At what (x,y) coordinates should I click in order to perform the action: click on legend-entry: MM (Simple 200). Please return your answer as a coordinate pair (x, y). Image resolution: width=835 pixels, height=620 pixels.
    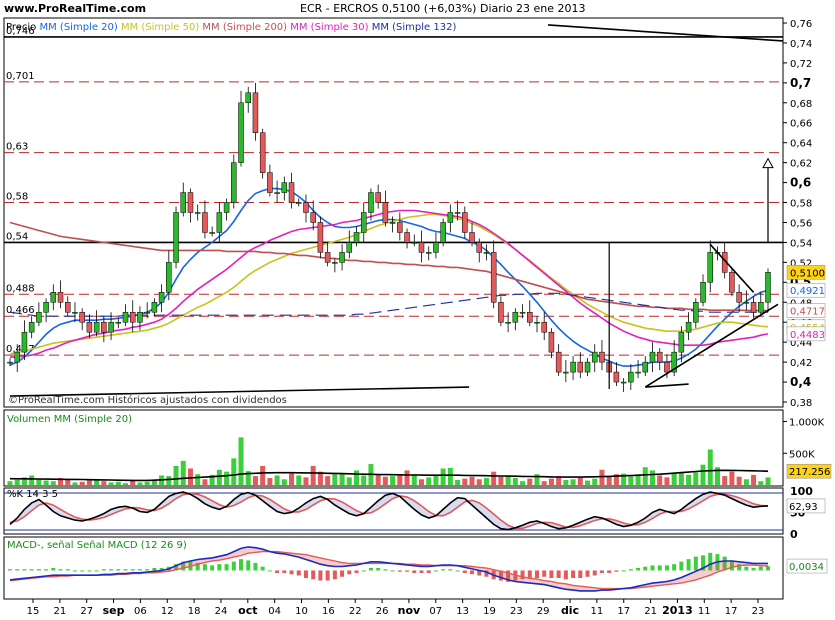
    Looking at the image, I should click on (246, 27).